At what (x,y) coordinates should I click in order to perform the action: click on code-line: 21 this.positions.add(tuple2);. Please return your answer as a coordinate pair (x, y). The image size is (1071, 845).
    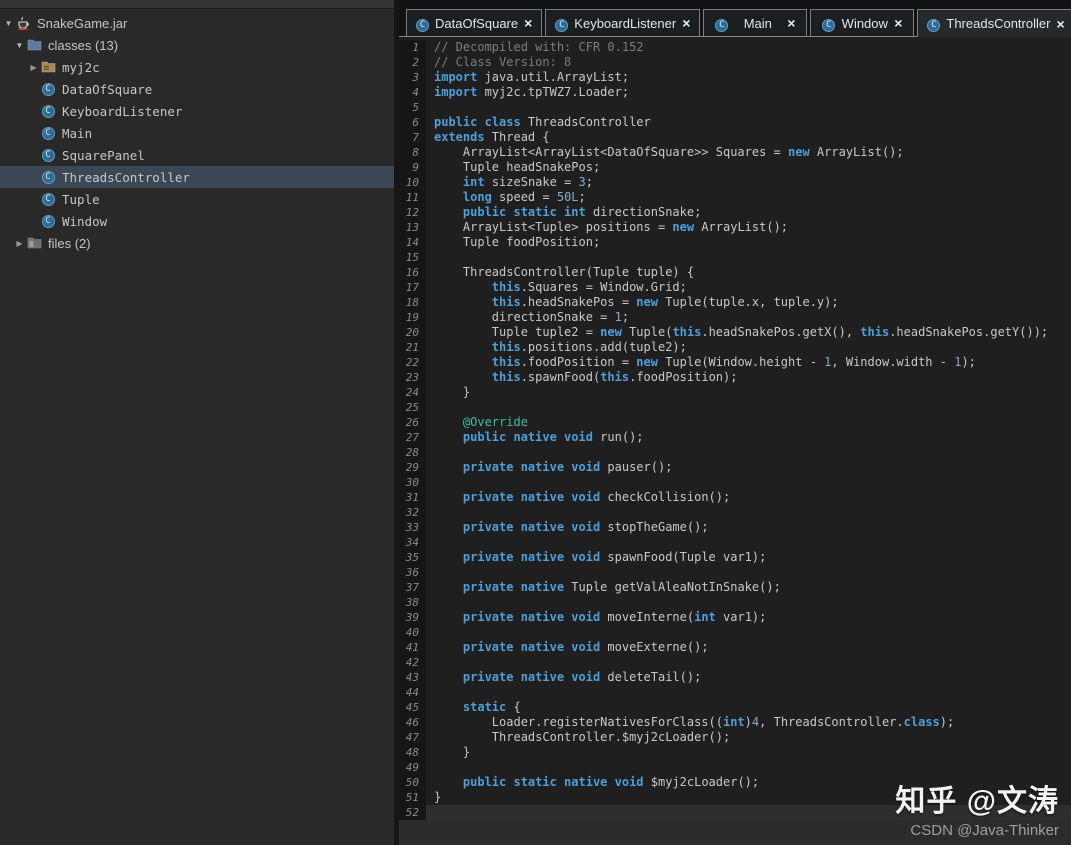
    Looking at the image, I should click on (735, 347).